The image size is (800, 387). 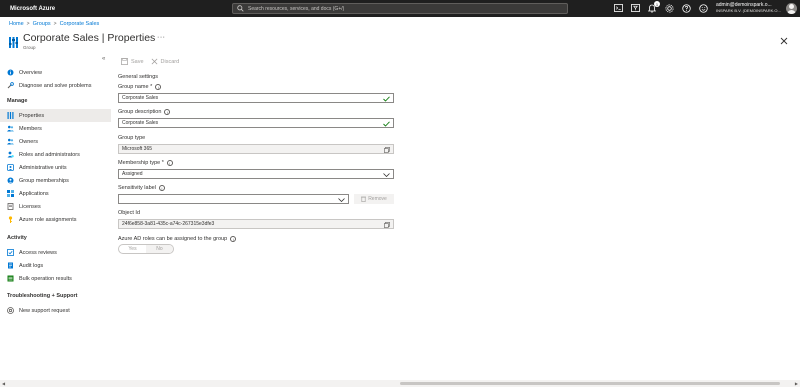 What do you see at coordinates (159, 249) in the screenshot?
I see `toggle-no: No` at bounding box center [159, 249].